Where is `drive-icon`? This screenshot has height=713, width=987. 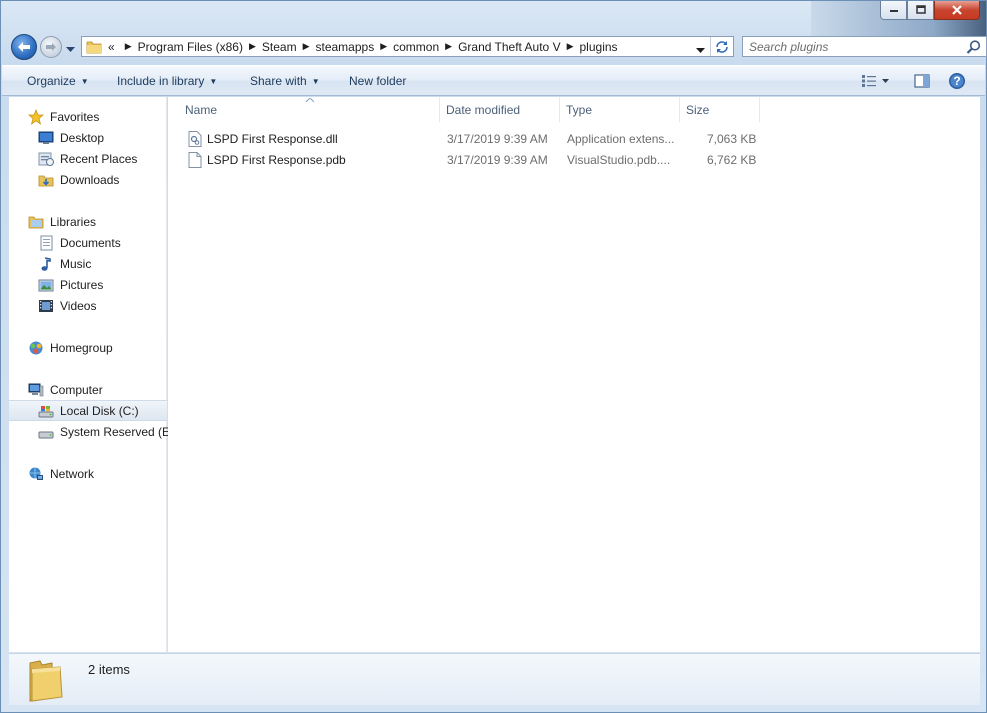
drive-icon is located at coordinates (46, 411).